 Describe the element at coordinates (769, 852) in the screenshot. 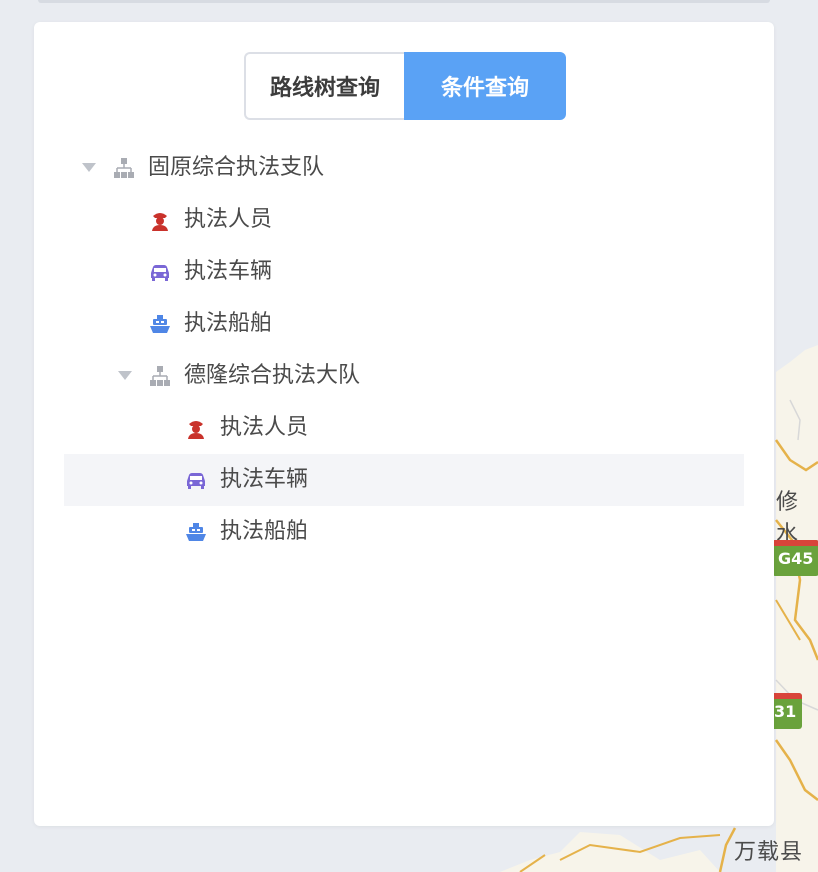

I see `map-label-wanzai: 万载县` at that location.